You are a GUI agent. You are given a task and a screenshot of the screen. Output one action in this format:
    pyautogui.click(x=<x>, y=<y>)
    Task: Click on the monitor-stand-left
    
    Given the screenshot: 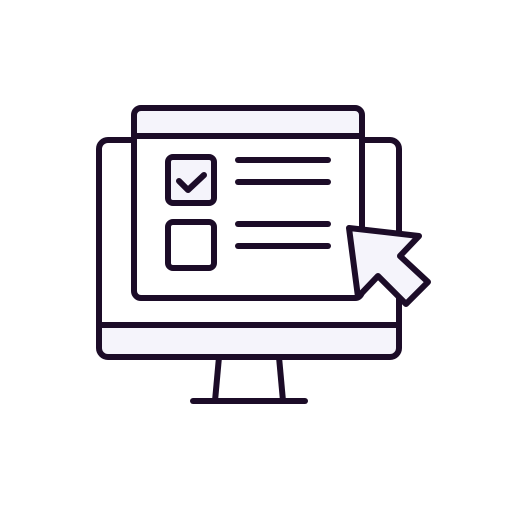 What is the action you would take?
    pyautogui.click(x=217, y=379)
    